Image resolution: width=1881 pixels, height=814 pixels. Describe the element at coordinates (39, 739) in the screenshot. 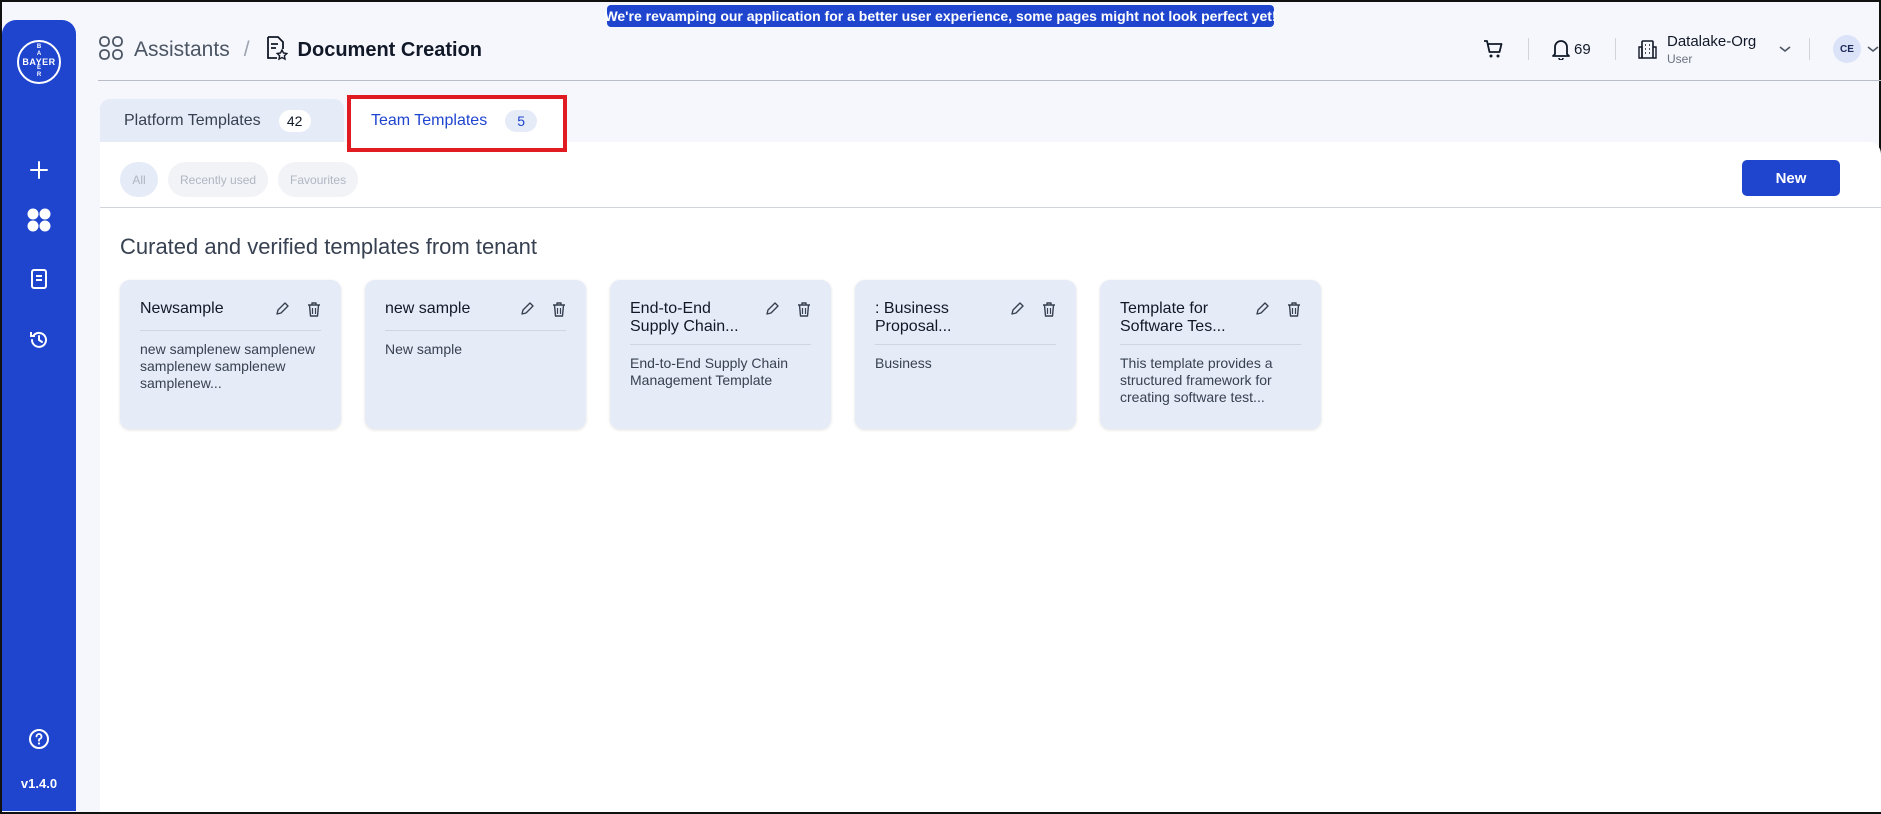

I see `help-icon` at that location.